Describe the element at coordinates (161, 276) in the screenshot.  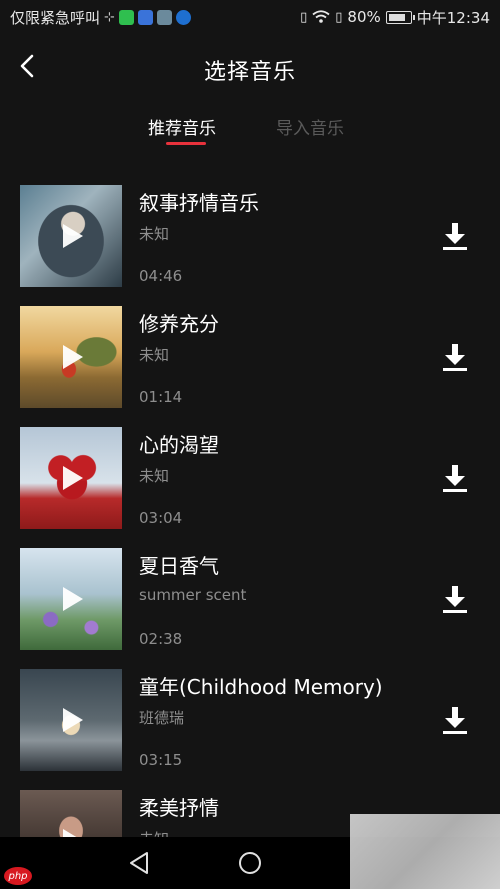
I see `song-duration: 04:46` at that location.